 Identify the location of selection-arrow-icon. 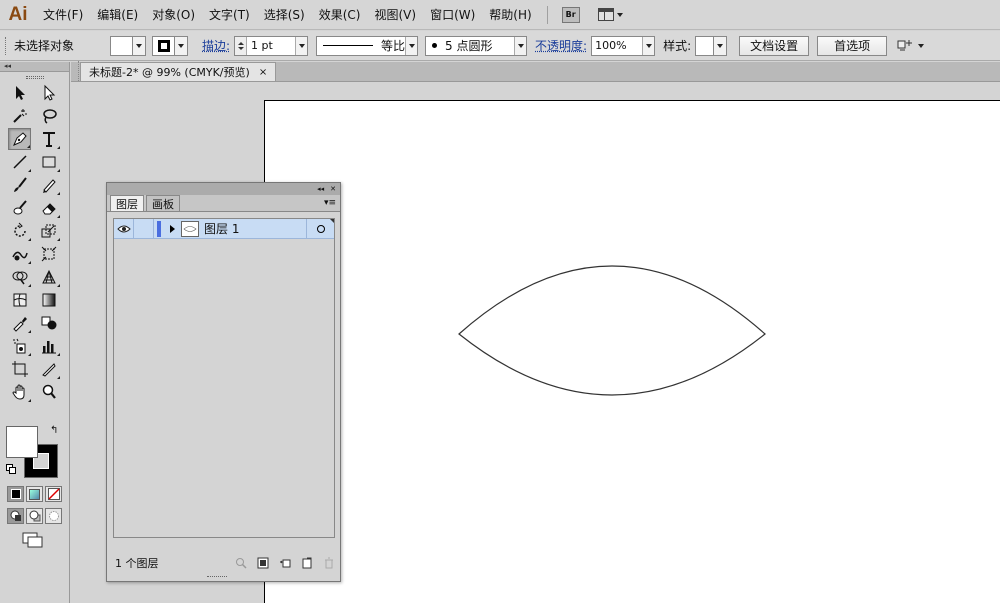
(20, 93).